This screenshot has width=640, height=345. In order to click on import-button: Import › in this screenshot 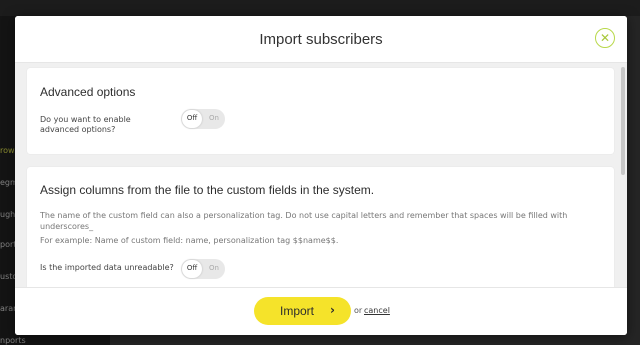, I will do `click(302, 311)`.